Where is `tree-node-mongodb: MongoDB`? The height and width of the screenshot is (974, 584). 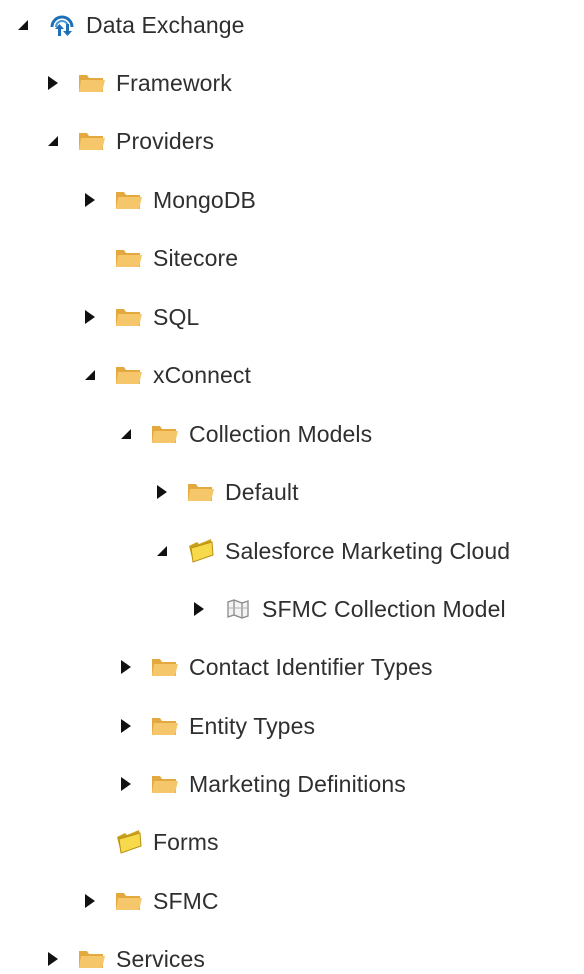 tree-node-mongodb: MongoDB is located at coordinates (168, 200).